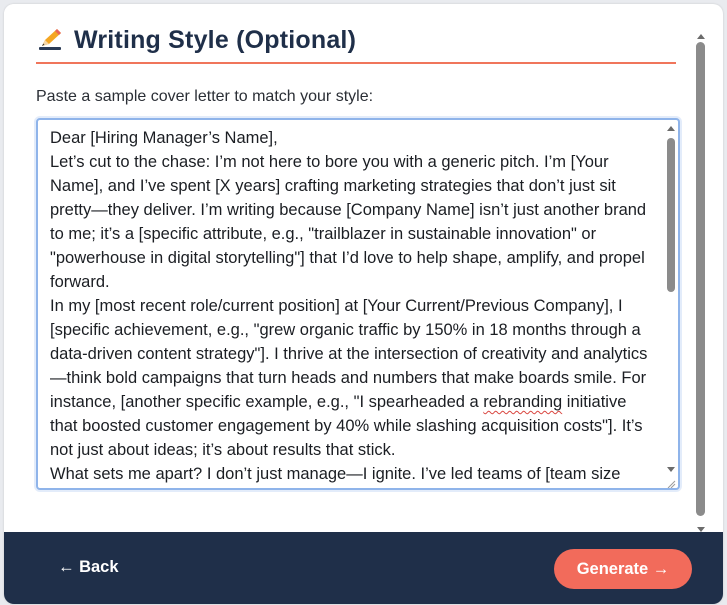 Image resolution: width=727 pixels, height=605 pixels. I want to click on pencil-icon, so click(50, 40).